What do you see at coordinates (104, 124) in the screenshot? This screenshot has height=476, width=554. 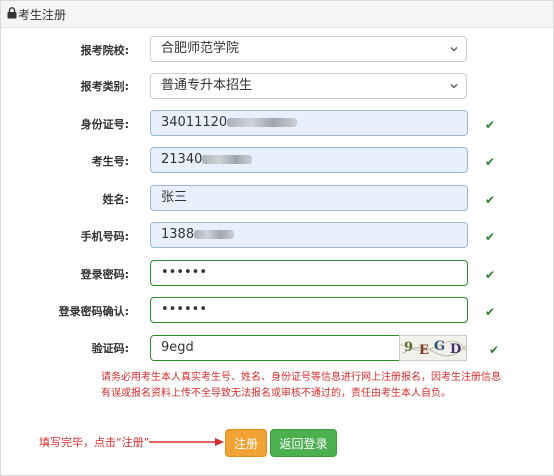 I see `id-number-label: 身份证号:` at bounding box center [104, 124].